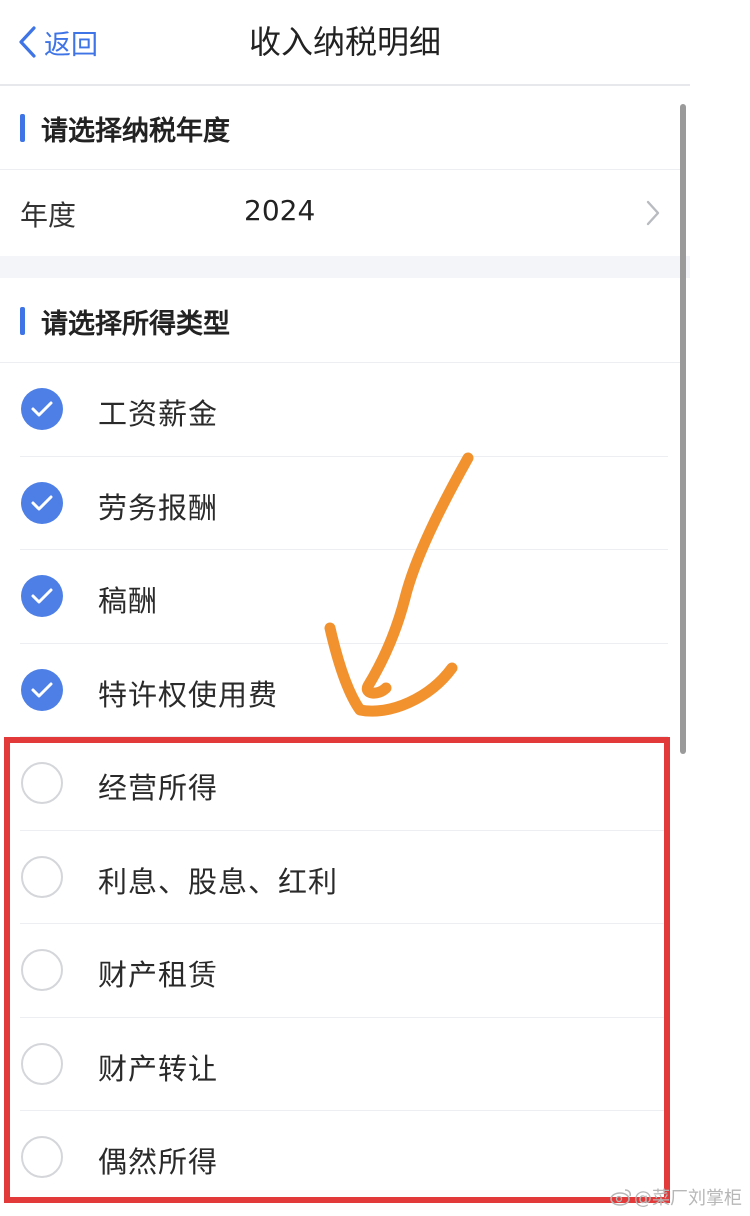 This screenshot has width=750, height=1216. I want to click on section-heading-income-type: 请选择所得类型, so click(340, 321).